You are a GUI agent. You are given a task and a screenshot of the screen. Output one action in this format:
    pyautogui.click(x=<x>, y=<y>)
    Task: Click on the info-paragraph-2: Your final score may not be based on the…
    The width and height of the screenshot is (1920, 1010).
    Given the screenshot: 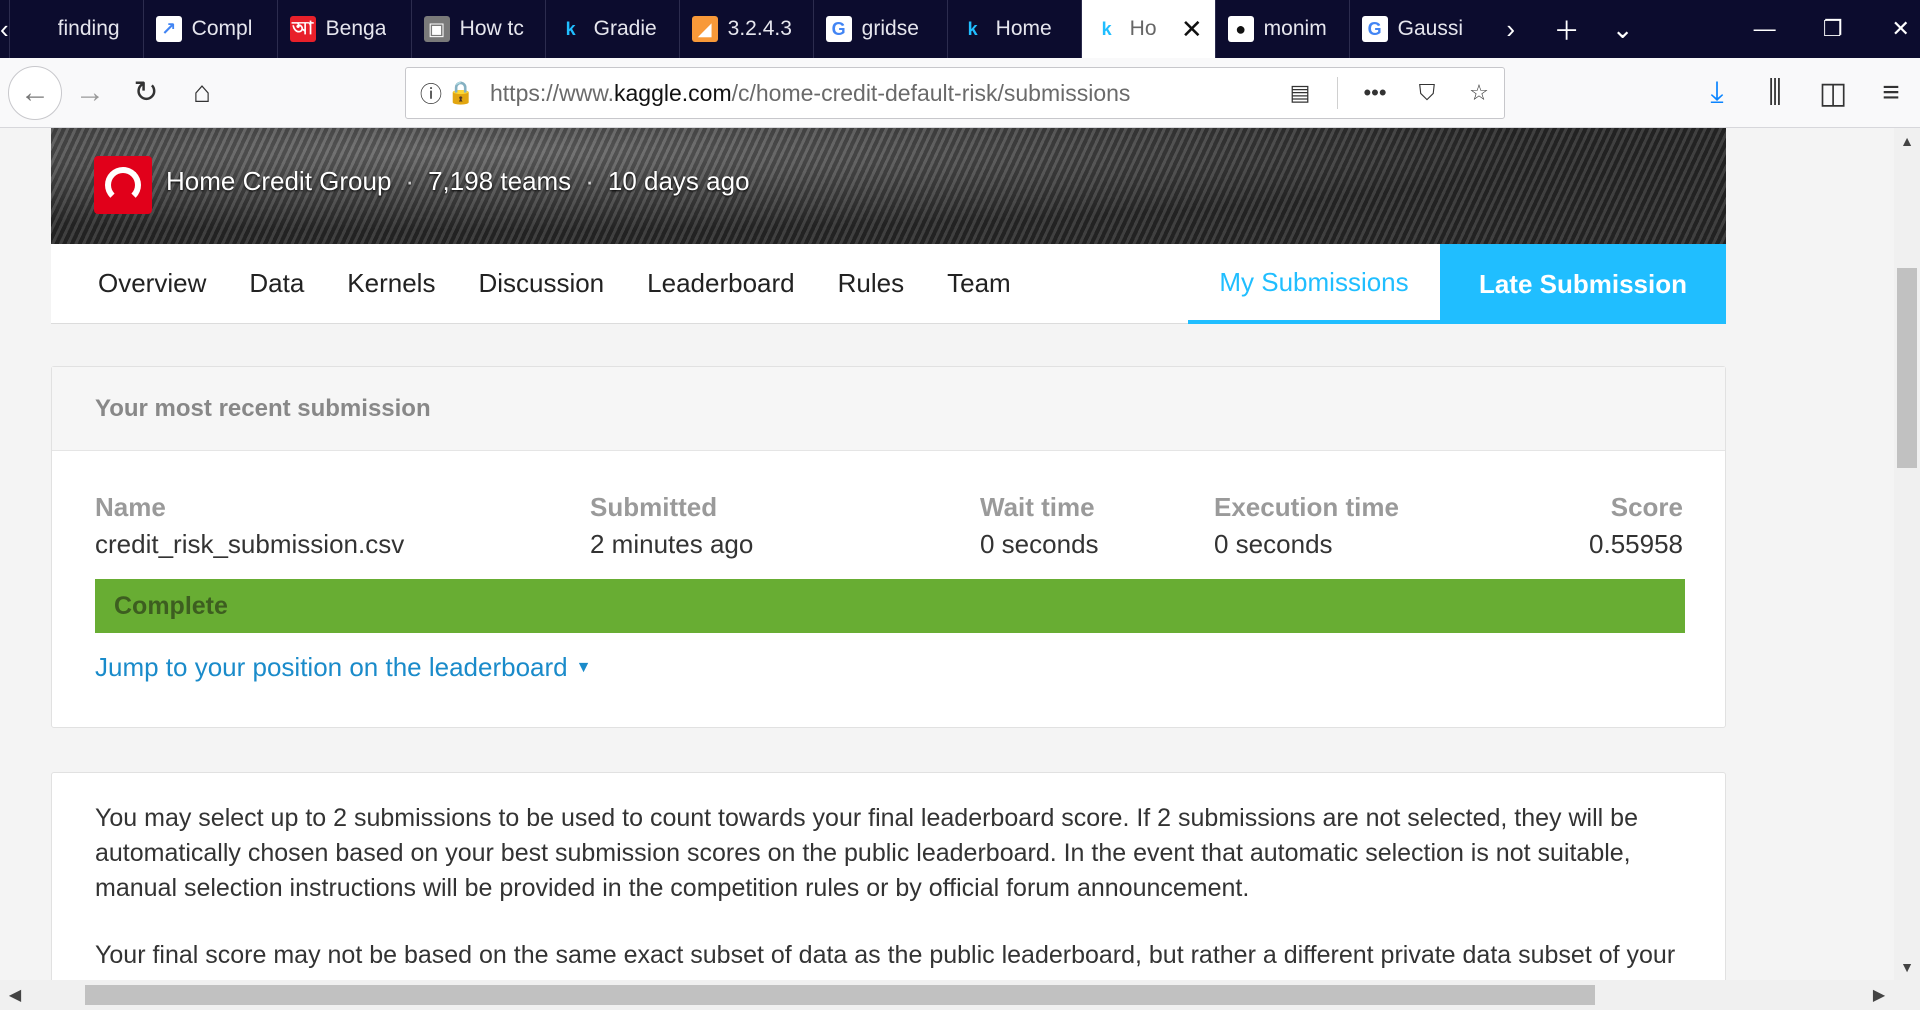 What is the action you would take?
    pyautogui.click(x=885, y=960)
    